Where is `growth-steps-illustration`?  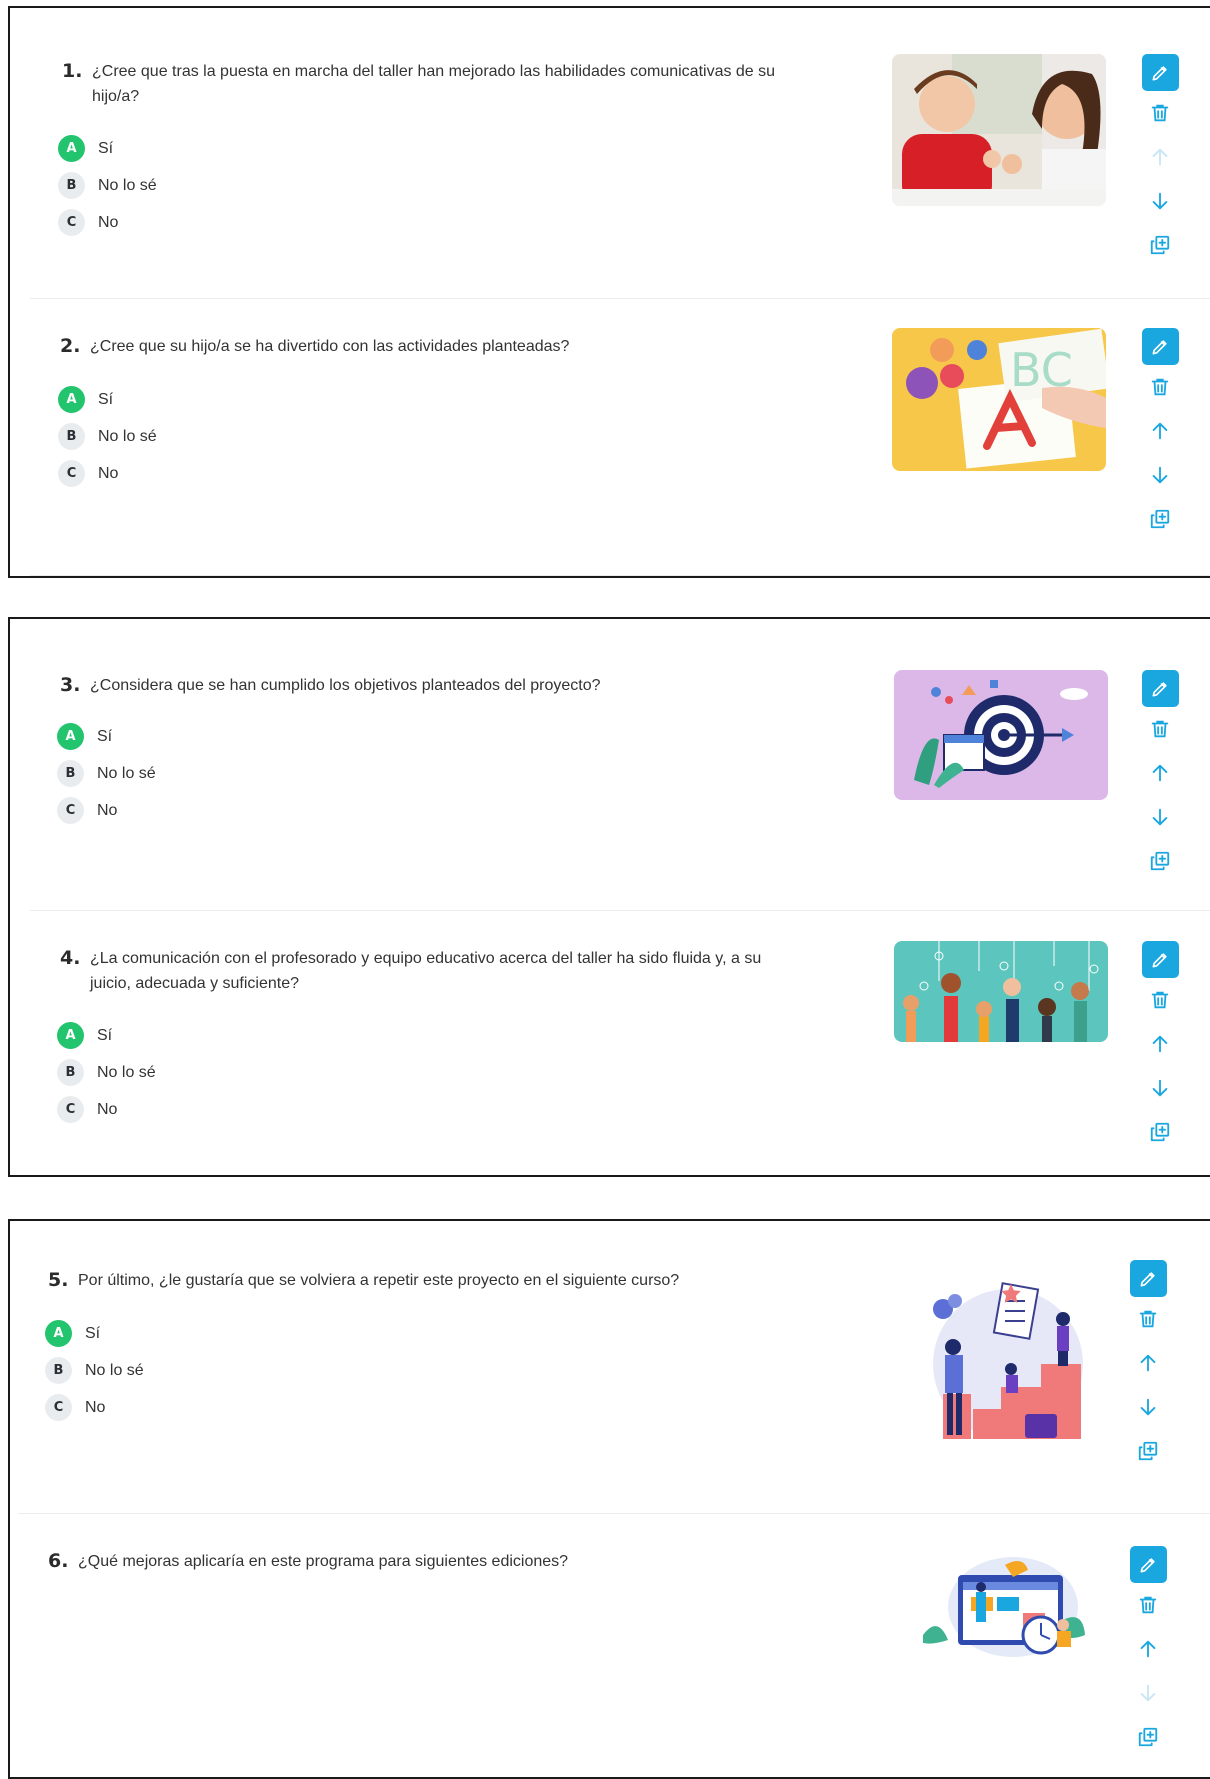
growth-steps-illustration is located at coordinates (1000, 1364).